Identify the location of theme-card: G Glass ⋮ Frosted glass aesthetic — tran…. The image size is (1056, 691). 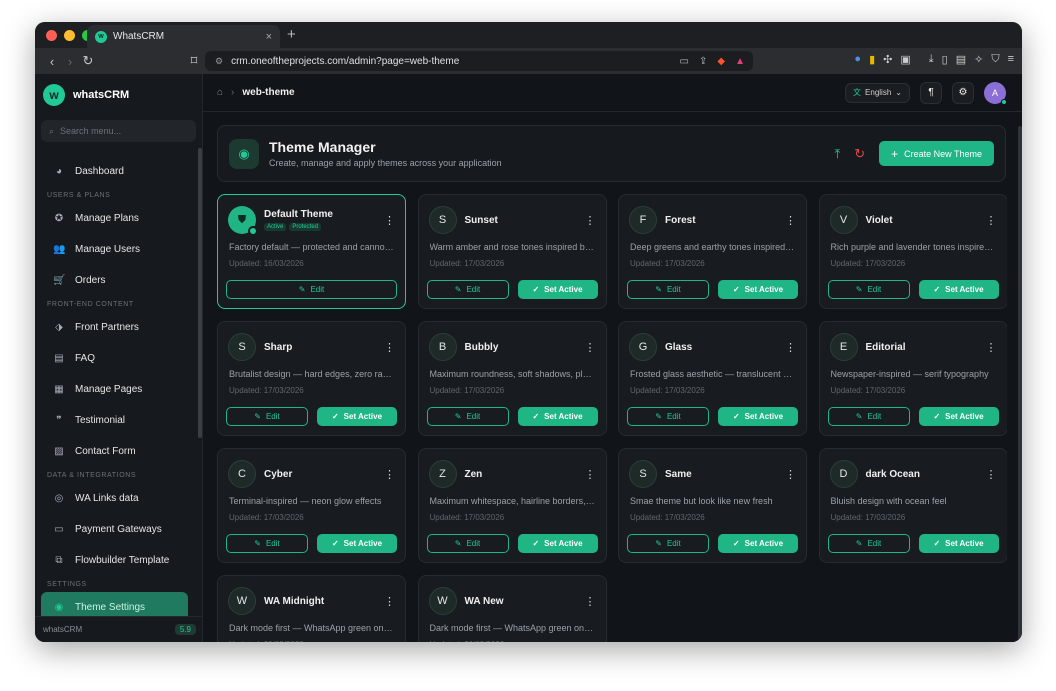
(712, 378).